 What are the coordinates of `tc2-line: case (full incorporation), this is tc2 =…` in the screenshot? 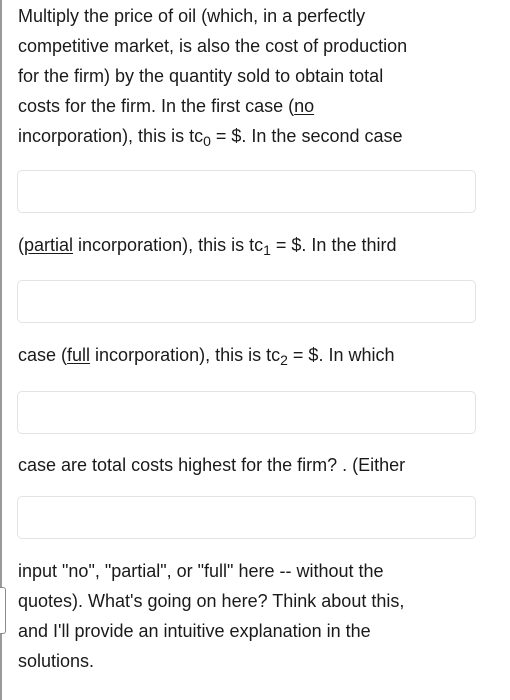 It's located at (258, 355).